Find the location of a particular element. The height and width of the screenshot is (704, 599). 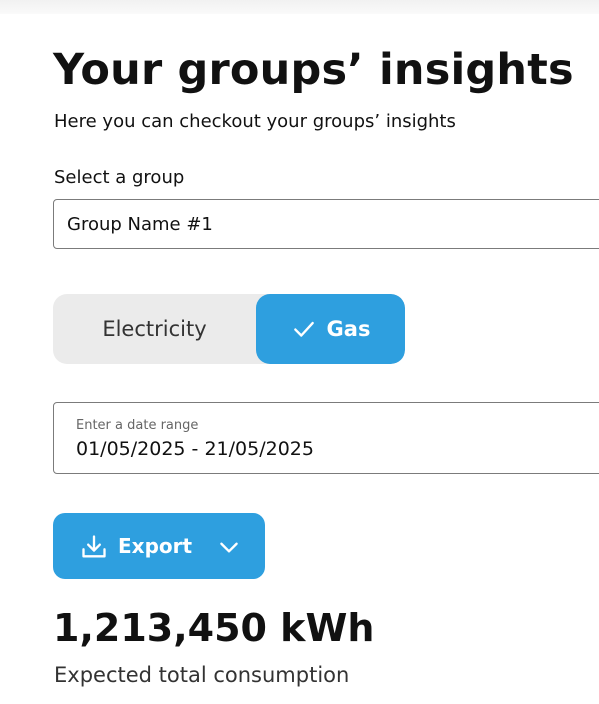

top-bar is located at coordinates (299, 7).